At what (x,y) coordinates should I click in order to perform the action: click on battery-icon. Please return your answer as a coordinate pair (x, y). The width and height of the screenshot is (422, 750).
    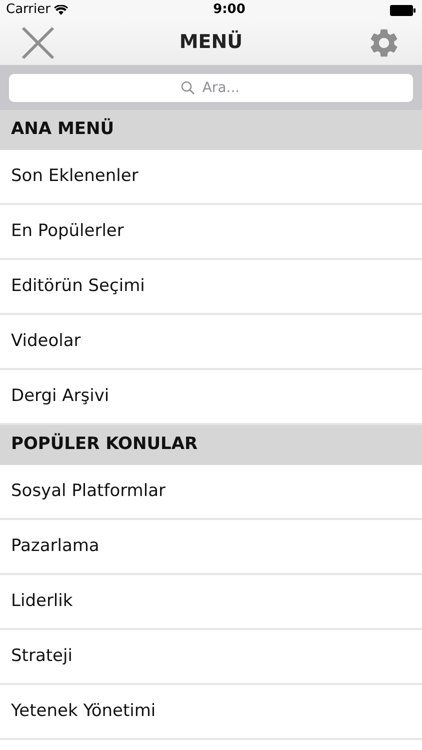
    Looking at the image, I should click on (403, 10).